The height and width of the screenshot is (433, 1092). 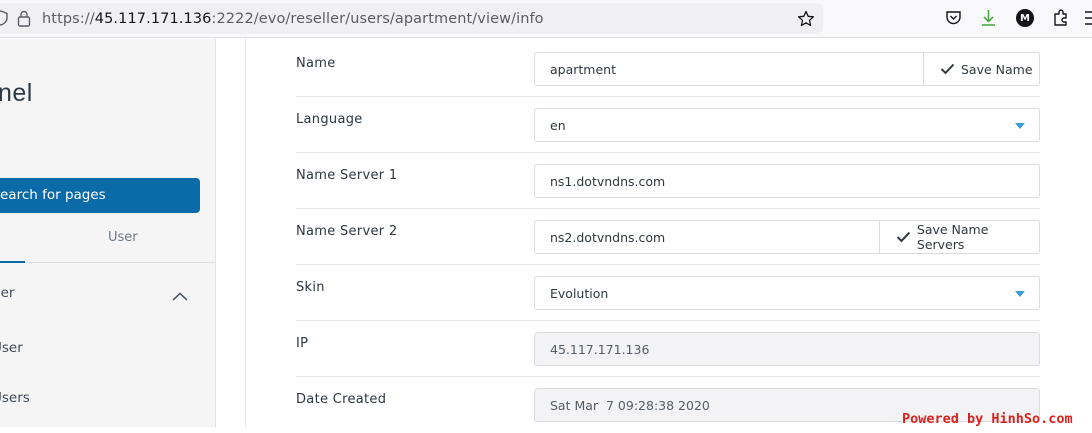 What do you see at coordinates (302, 343) in the screenshot?
I see `ip-label: IP` at bounding box center [302, 343].